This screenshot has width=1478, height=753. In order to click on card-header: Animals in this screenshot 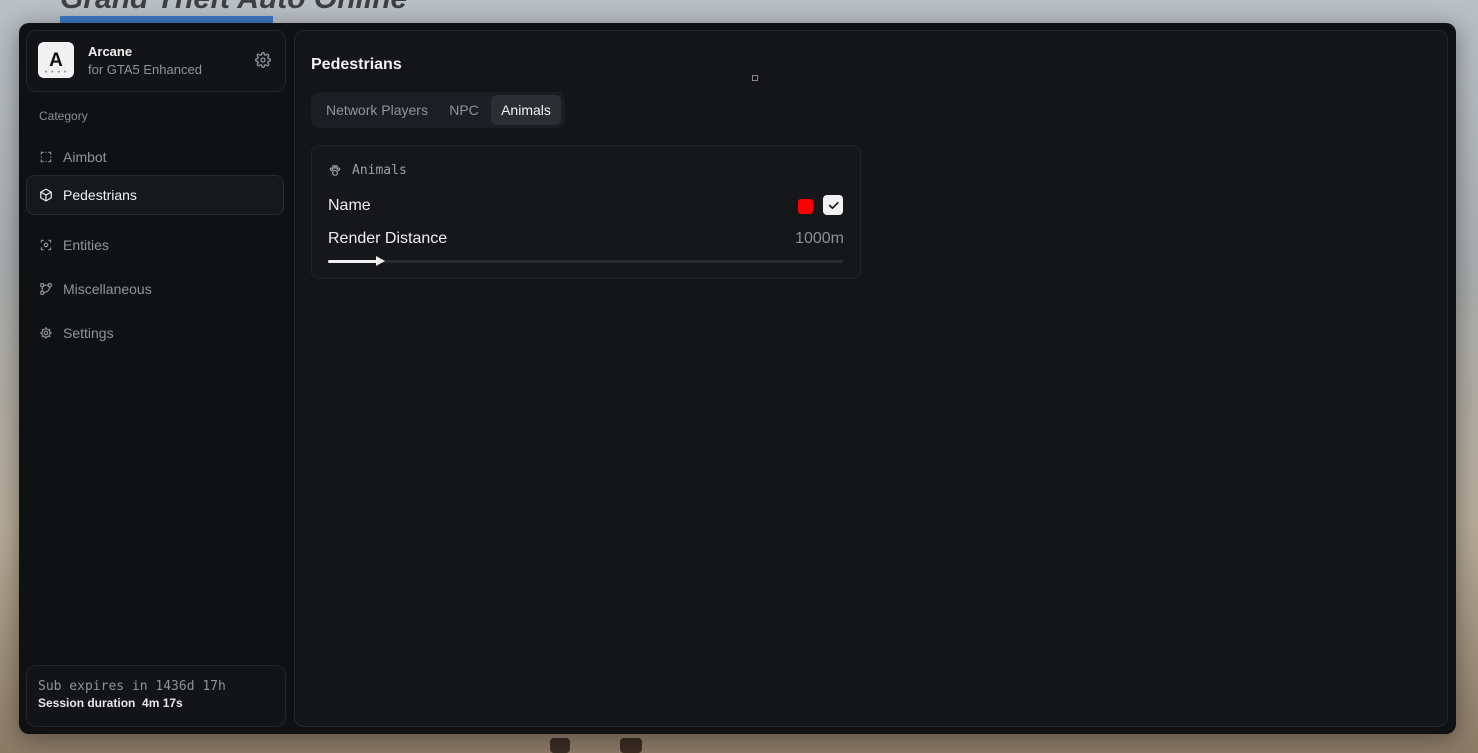, I will do `click(367, 170)`.